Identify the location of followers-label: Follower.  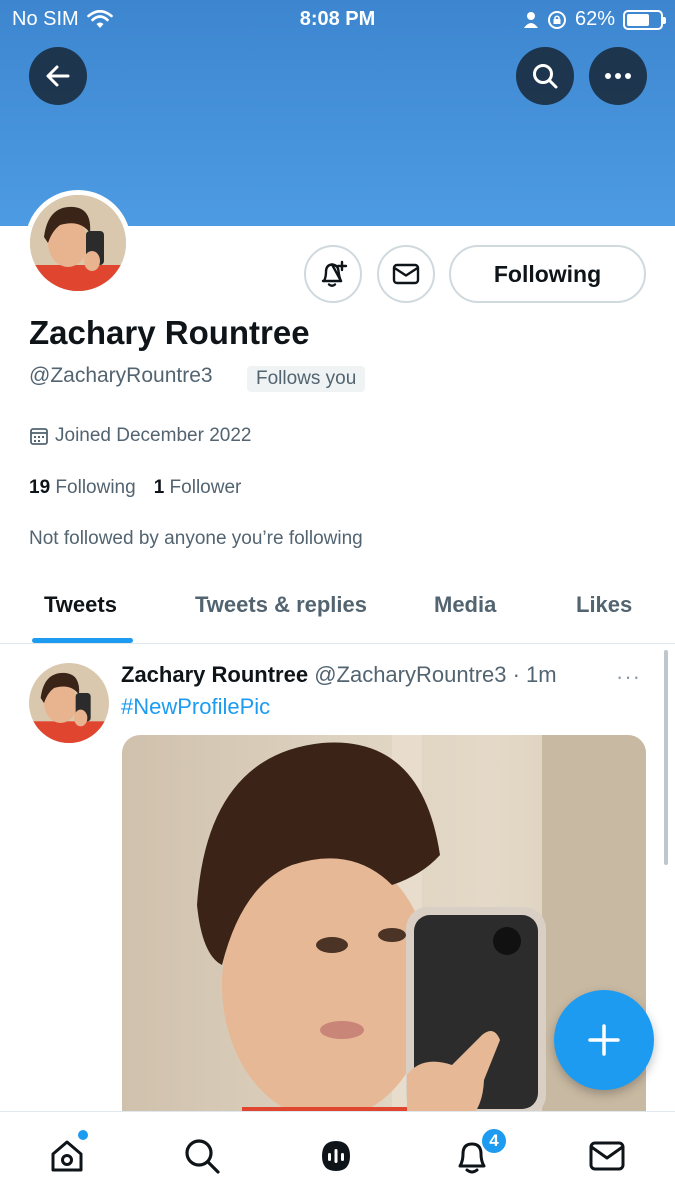
(205, 487).